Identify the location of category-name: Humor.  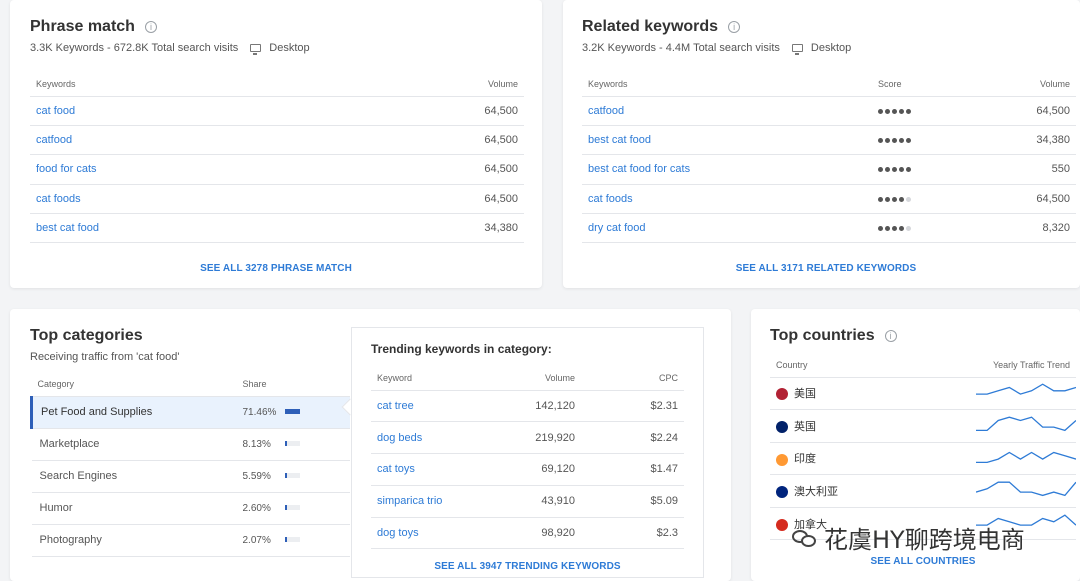
(134, 508).